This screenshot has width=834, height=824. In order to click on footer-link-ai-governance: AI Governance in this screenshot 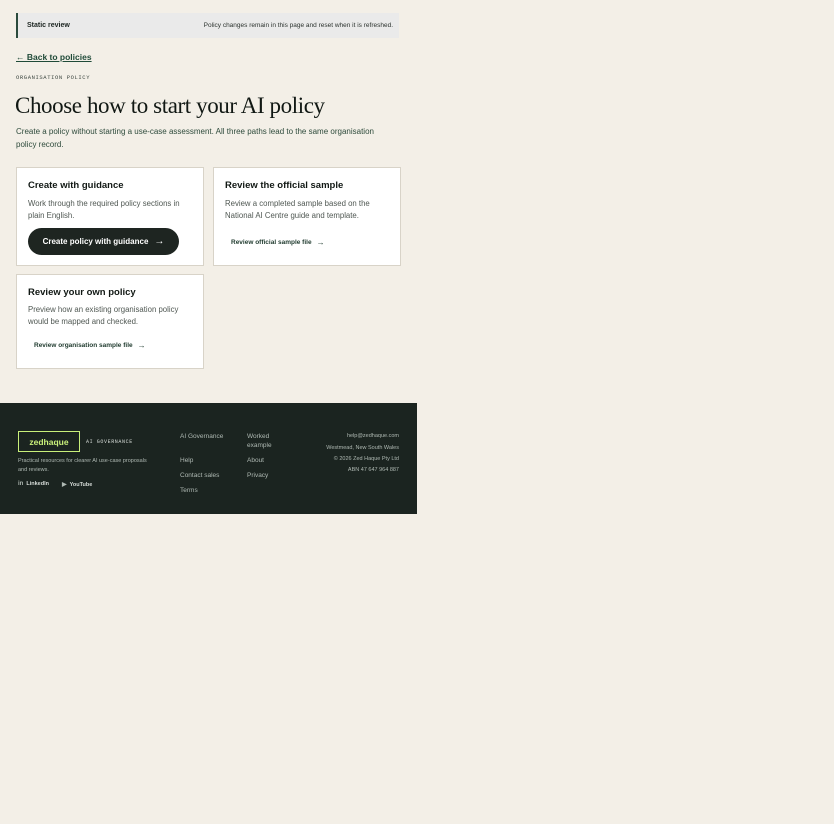, I will do `click(201, 436)`.